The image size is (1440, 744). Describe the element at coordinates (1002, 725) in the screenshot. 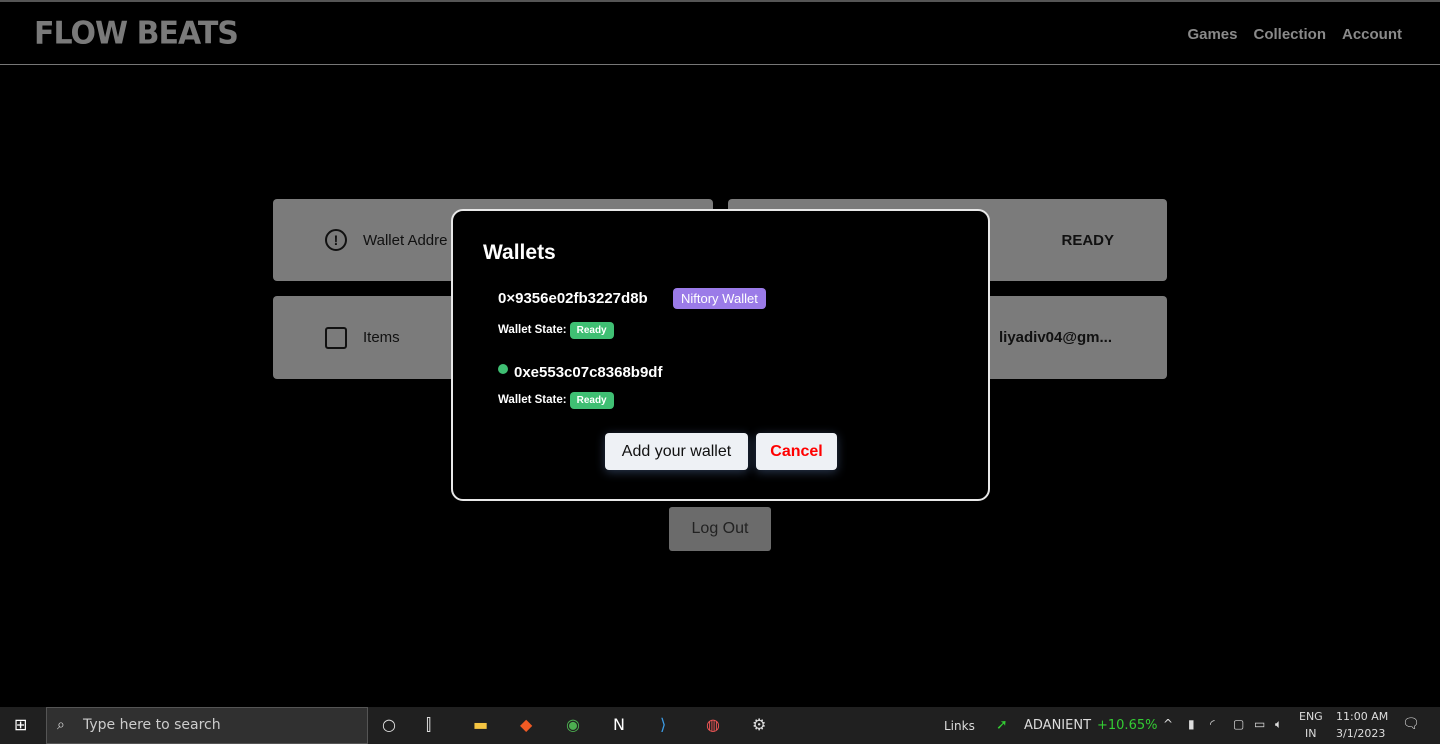

I see `stock-trend-icon: ➚` at that location.